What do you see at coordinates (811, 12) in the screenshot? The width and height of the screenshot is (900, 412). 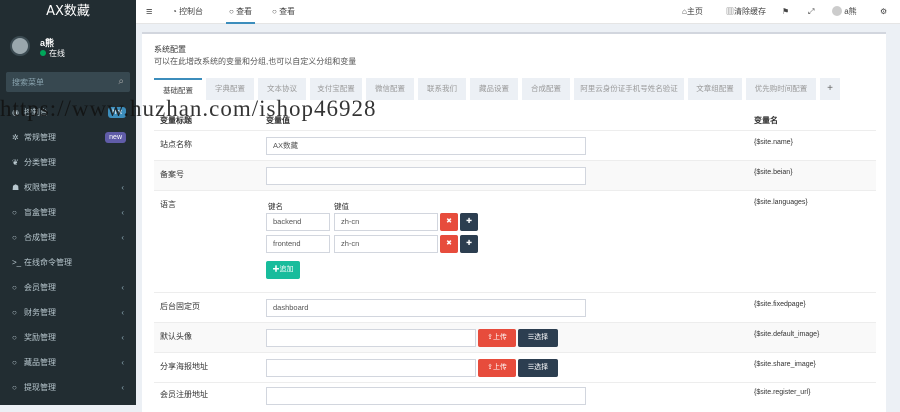 I see `fullscreen-icon: ⤢` at bounding box center [811, 12].